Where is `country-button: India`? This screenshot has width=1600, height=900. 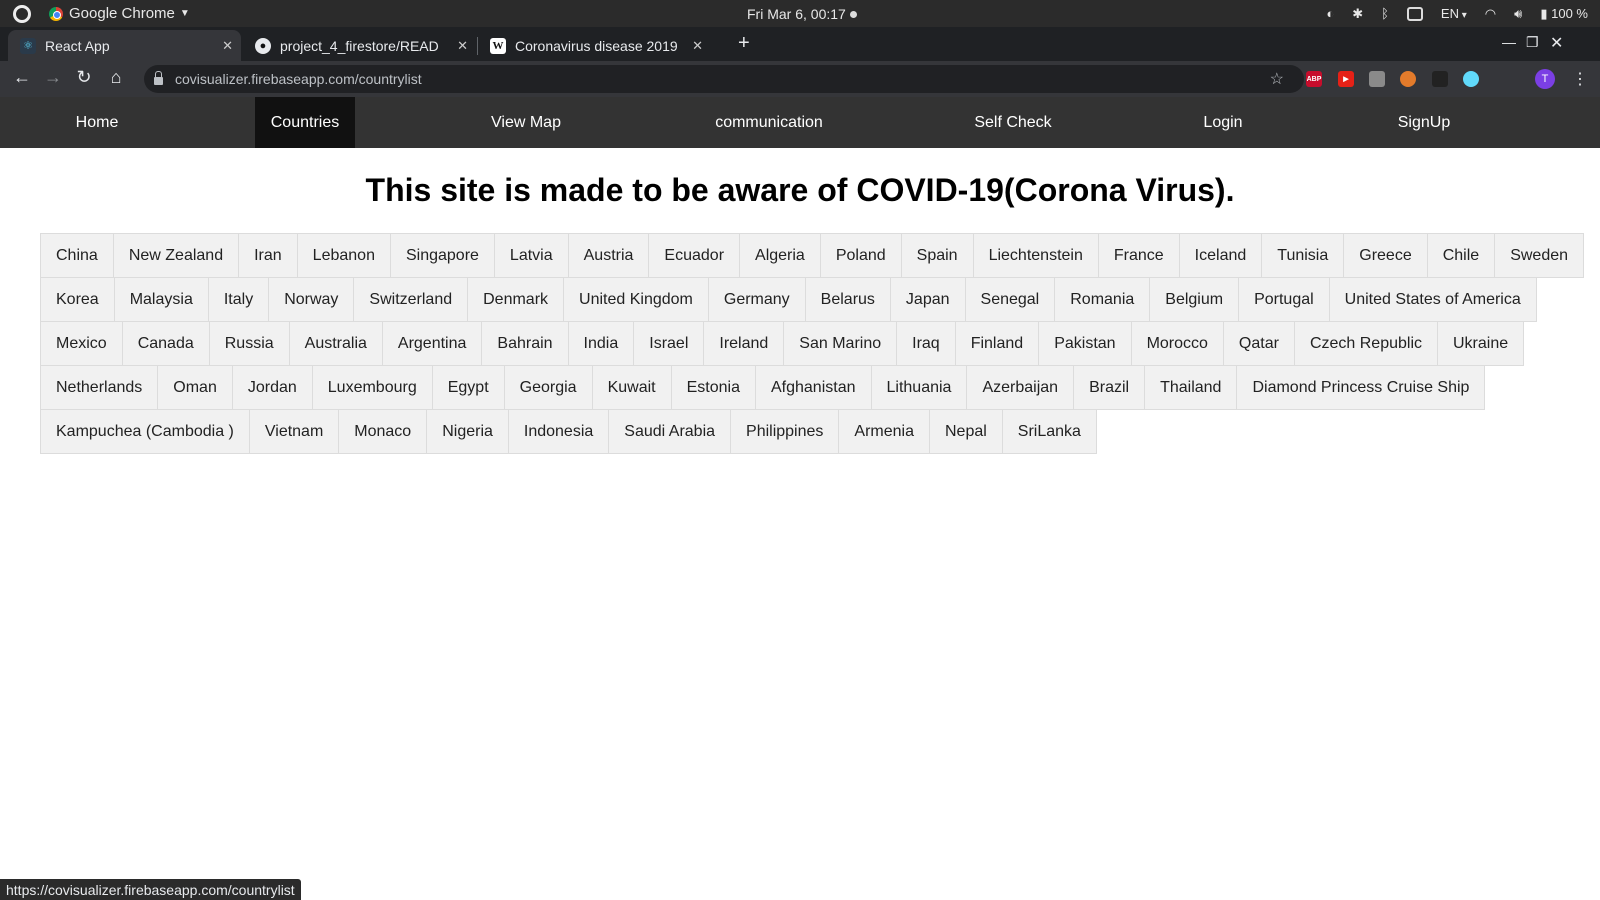
country-button: India is located at coordinates (601, 343).